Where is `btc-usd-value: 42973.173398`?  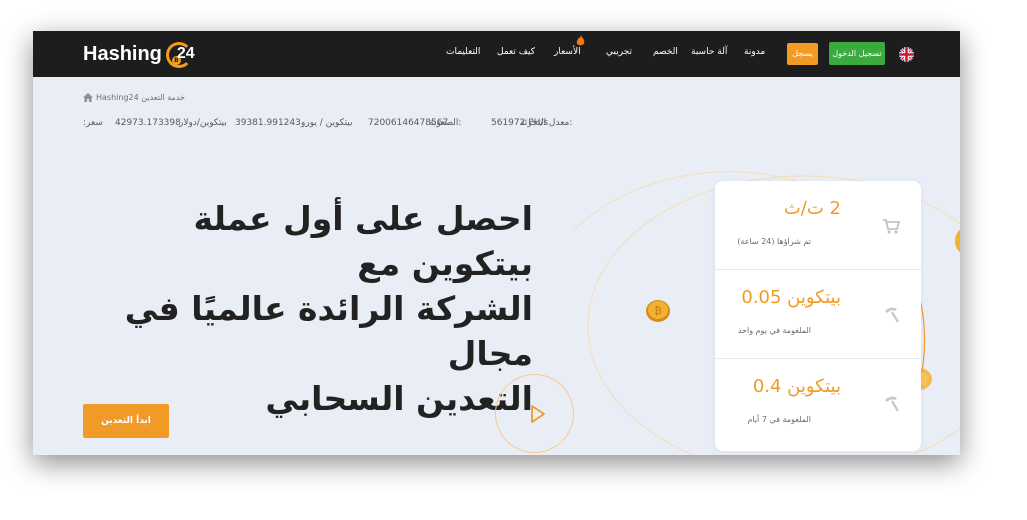 btc-usd-value: 42973.173398 is located at coordinates (148, 123).